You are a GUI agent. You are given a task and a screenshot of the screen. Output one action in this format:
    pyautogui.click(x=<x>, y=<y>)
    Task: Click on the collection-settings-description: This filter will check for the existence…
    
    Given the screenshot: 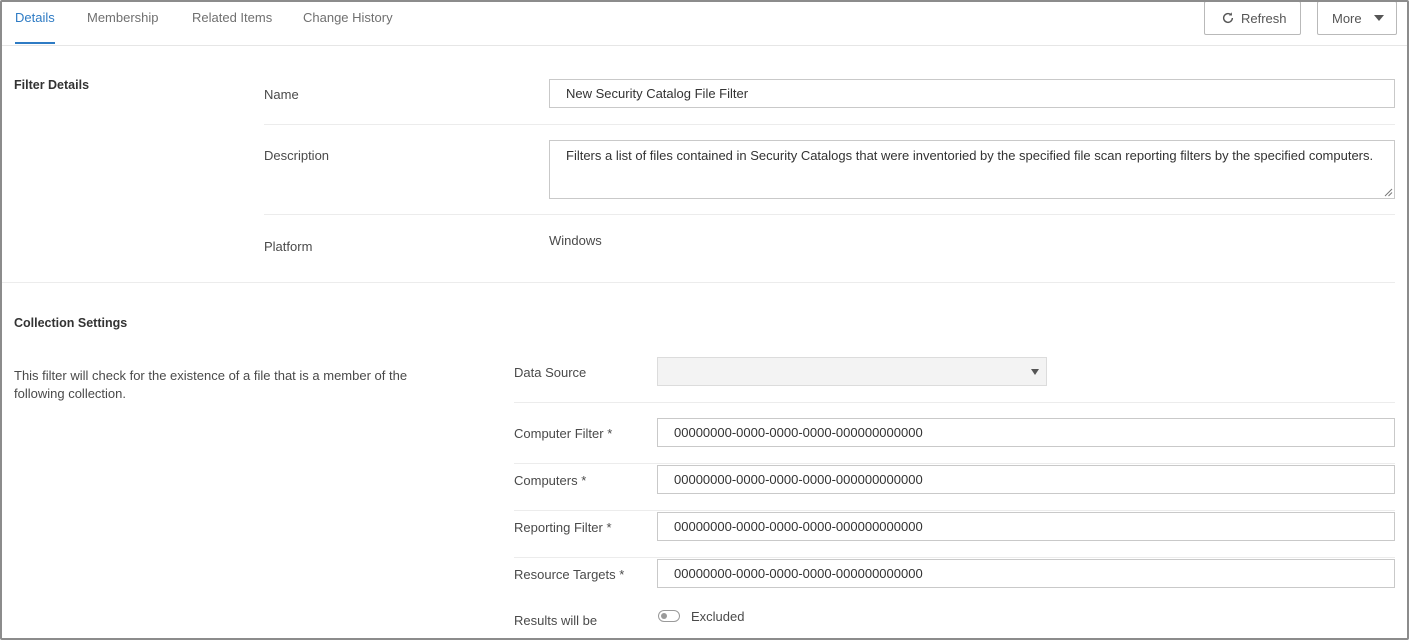 What is the action you would take?
    pyautogui.click(x=211, y=384)
    